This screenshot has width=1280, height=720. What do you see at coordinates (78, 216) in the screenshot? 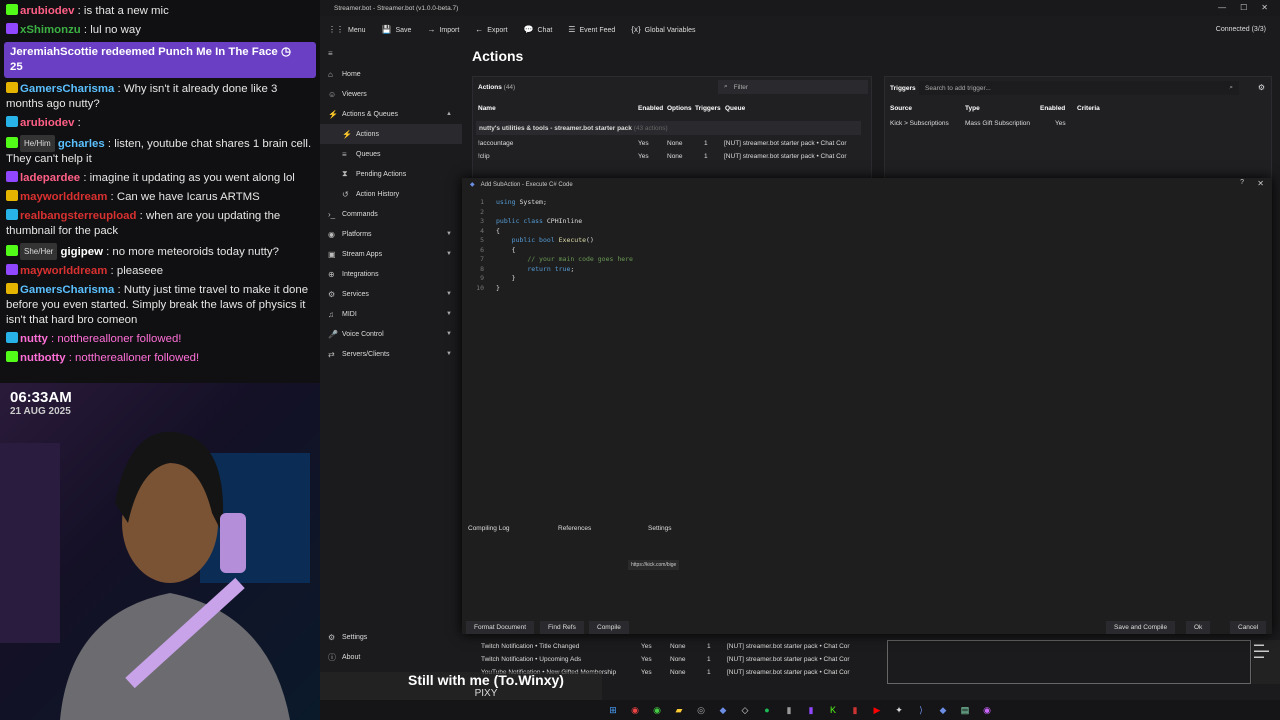
I see `chat-username: realbangsterreupload` at bounding box center [78, 216].